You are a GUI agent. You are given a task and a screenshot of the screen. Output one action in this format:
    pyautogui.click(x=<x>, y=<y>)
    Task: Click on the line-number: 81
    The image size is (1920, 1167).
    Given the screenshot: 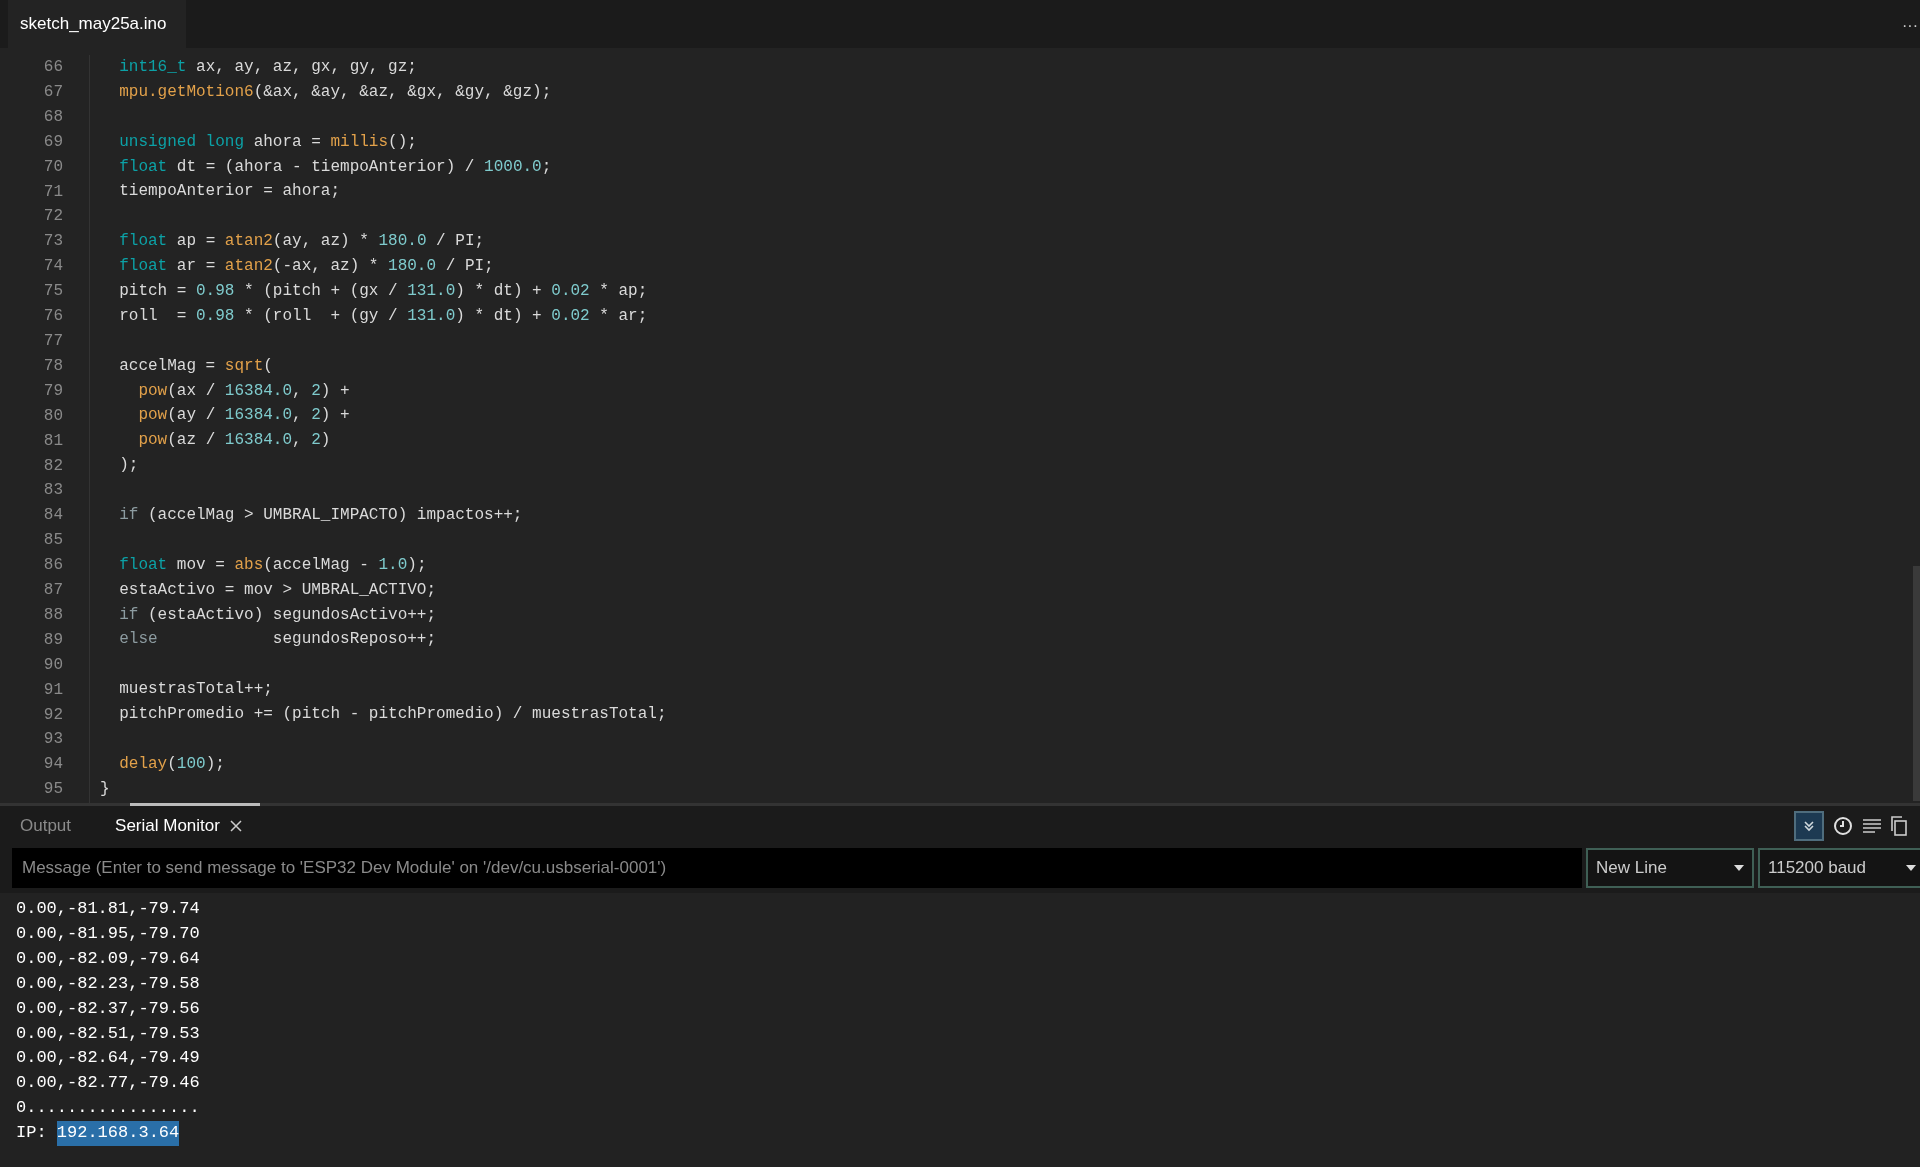 What is the action you would take?
    pyautogui.click(x=53, y=441)
    